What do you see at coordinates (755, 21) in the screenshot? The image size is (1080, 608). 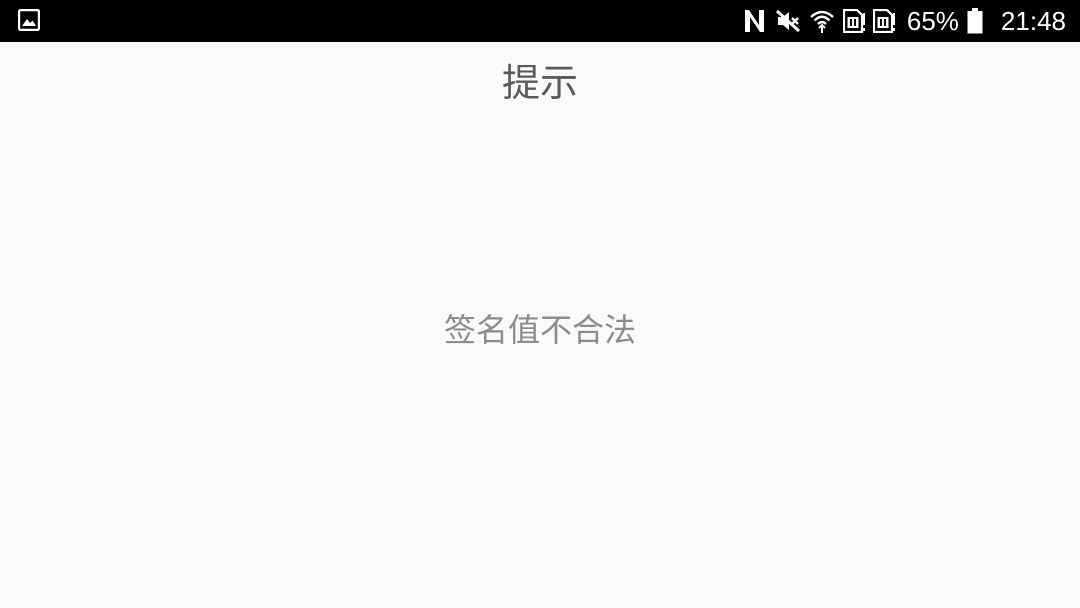 I see `nfc-icon` at bounding box center [755, 21].